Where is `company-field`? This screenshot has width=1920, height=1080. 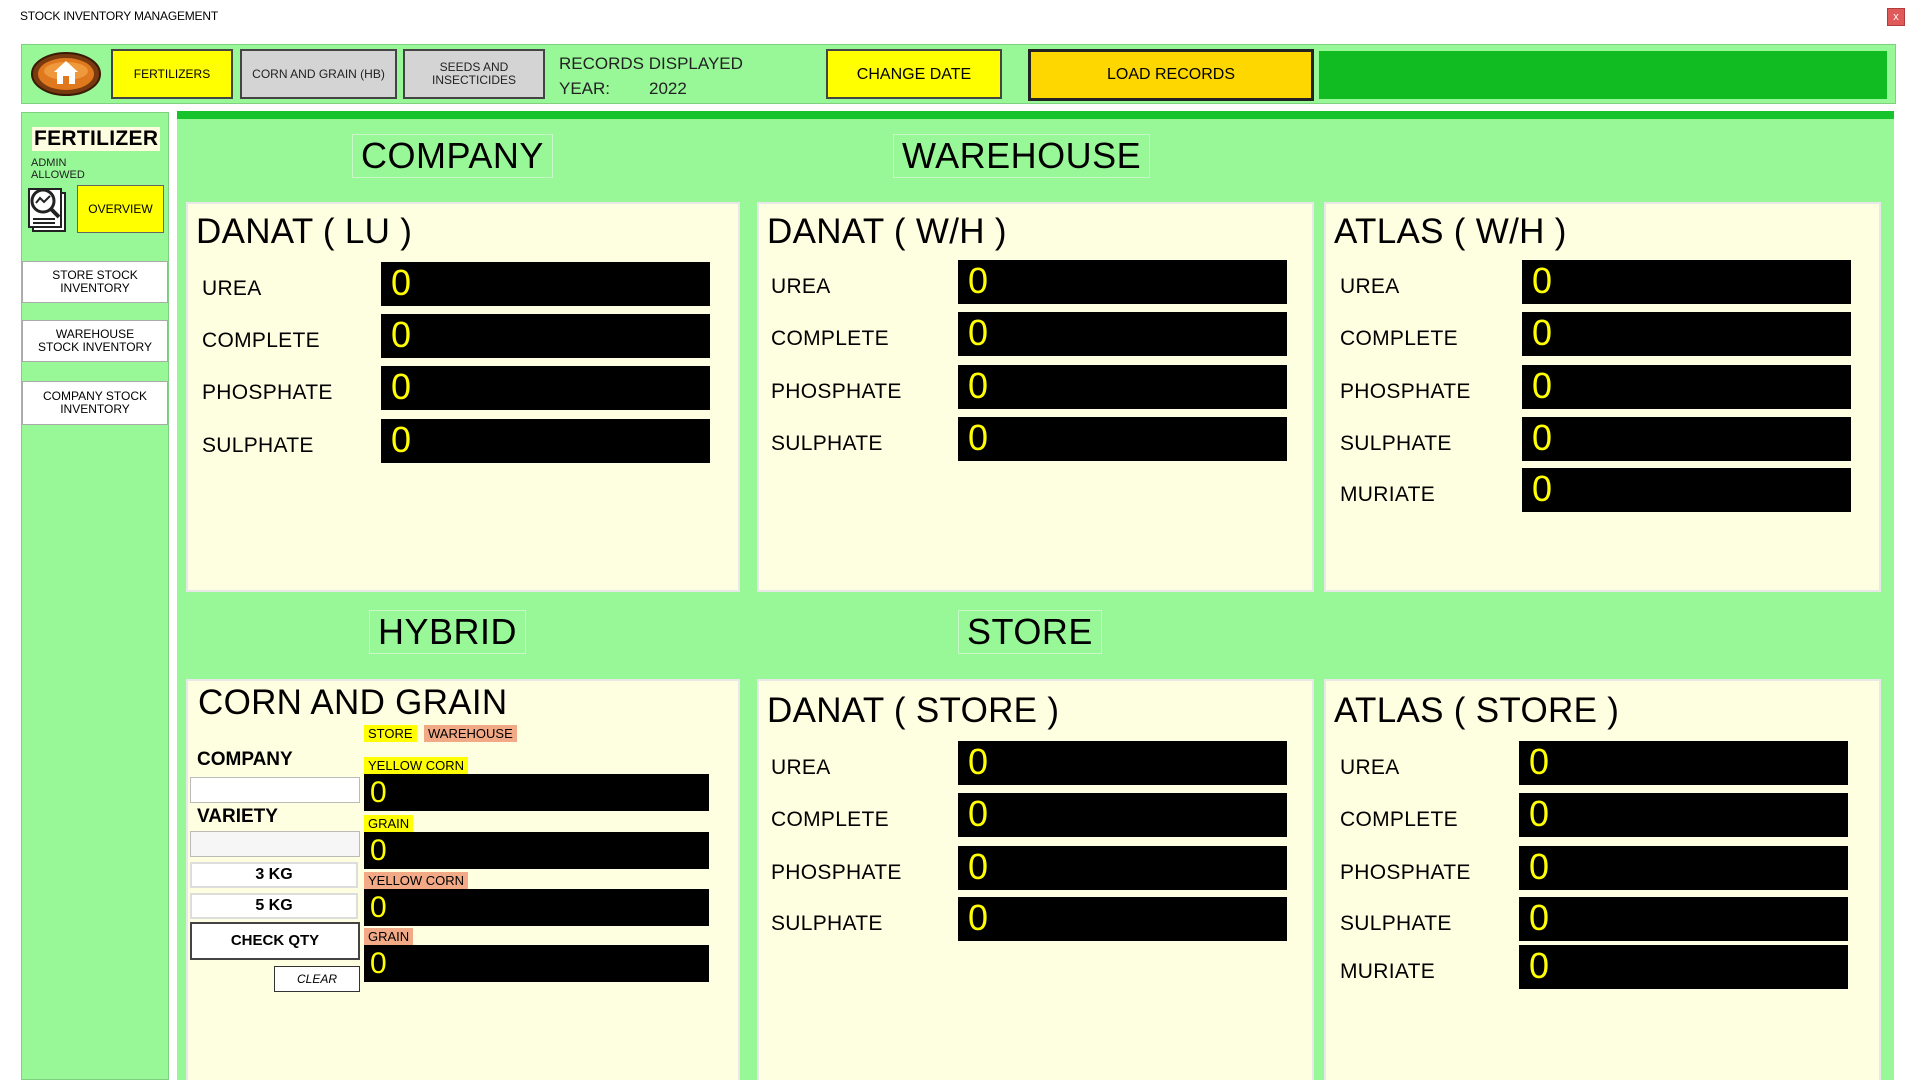 company-field is located at coordinates (275, 790).